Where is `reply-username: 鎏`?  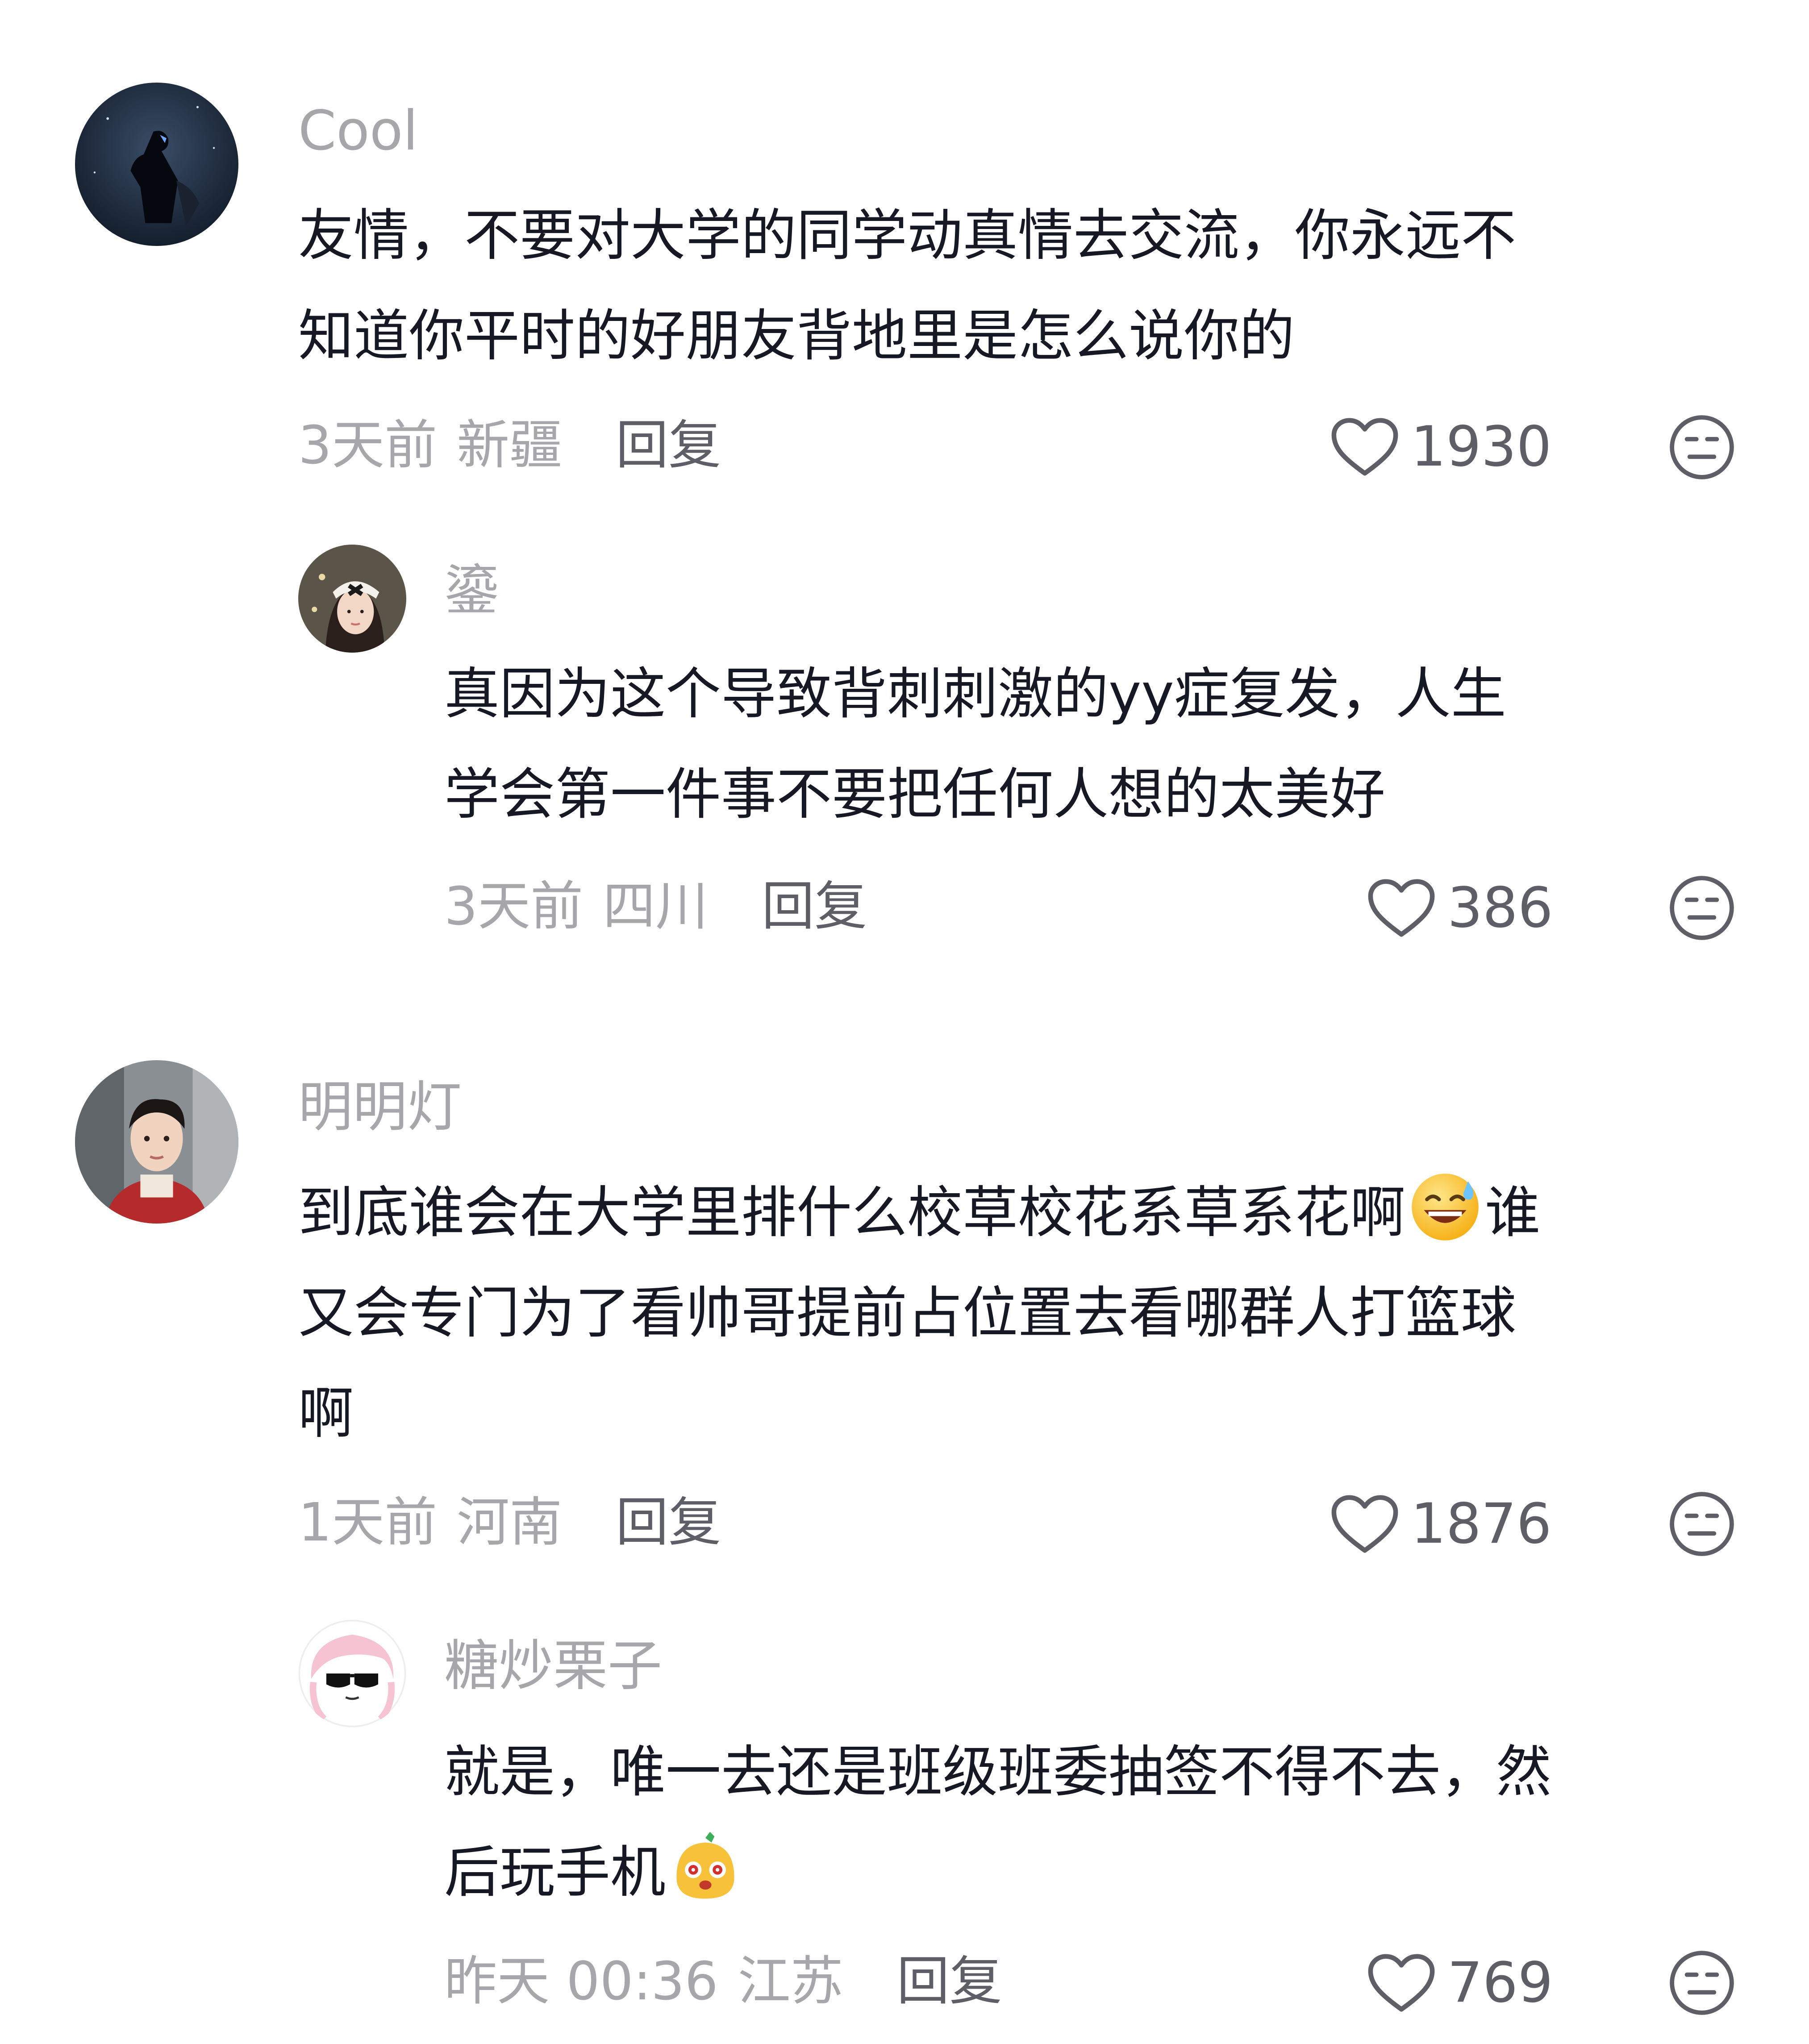
reply-username: 鎏 is located at coordinates (472, 590).